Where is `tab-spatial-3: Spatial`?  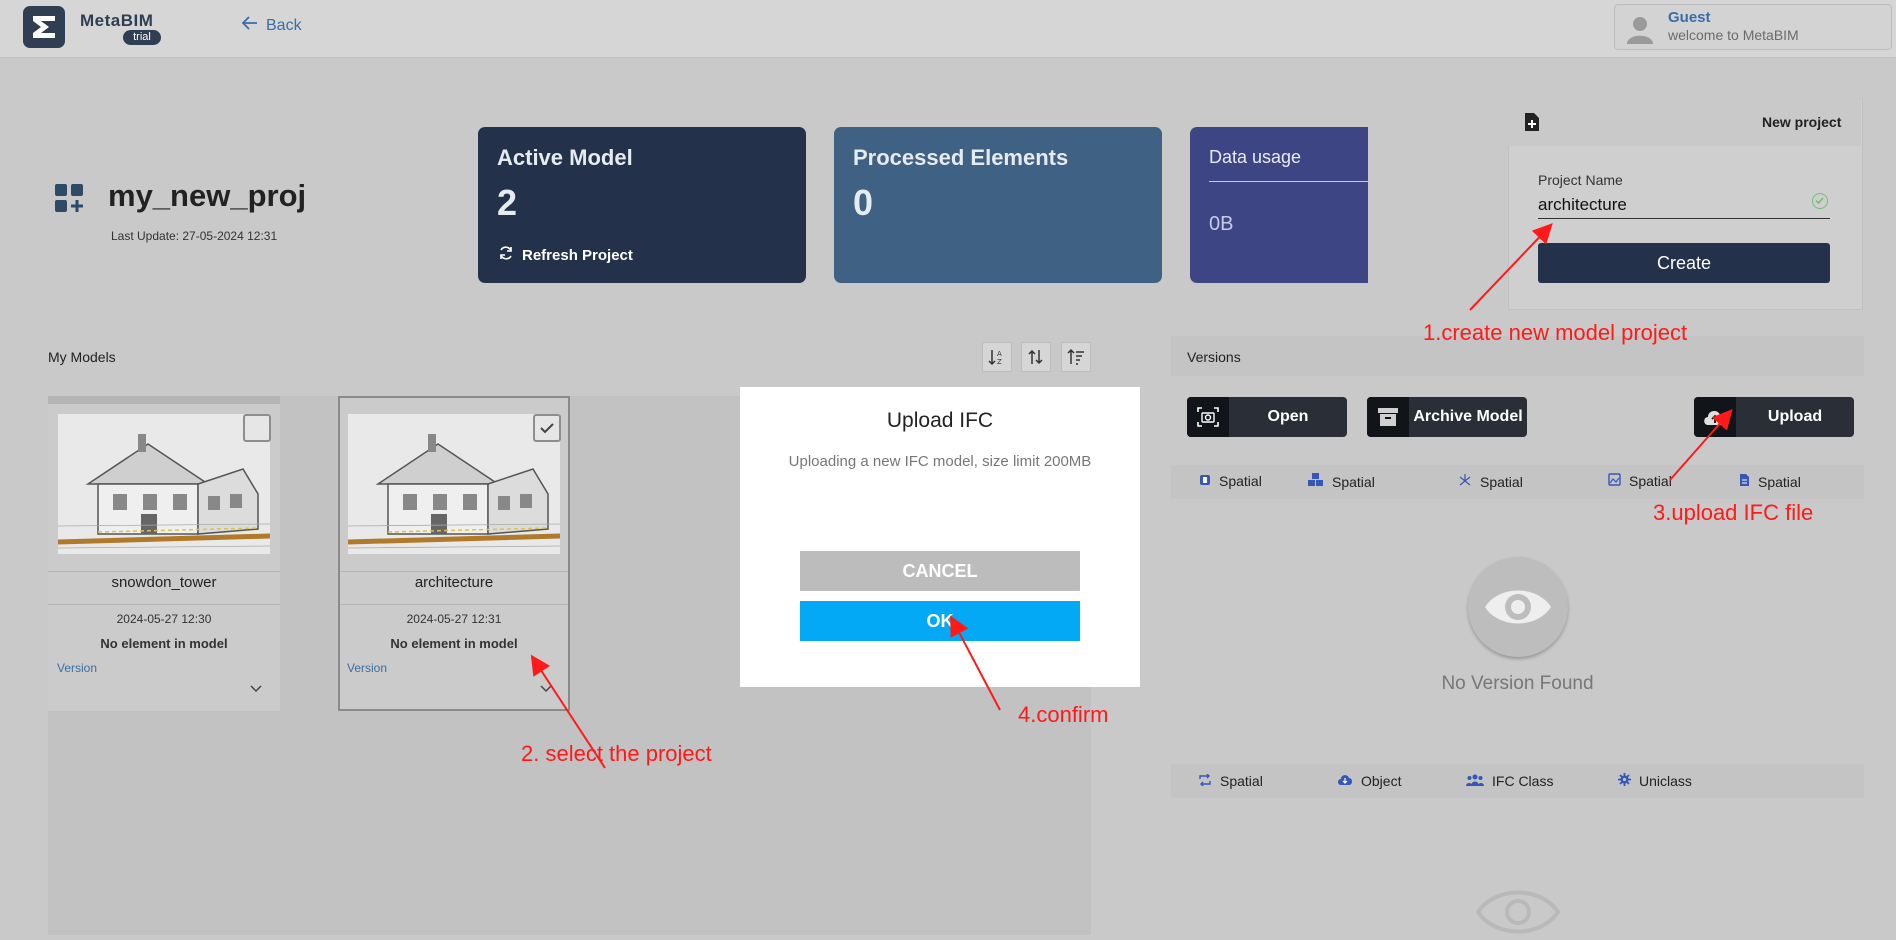 tab-spatial-3: Spatial is located at coordinates (1490, 481).